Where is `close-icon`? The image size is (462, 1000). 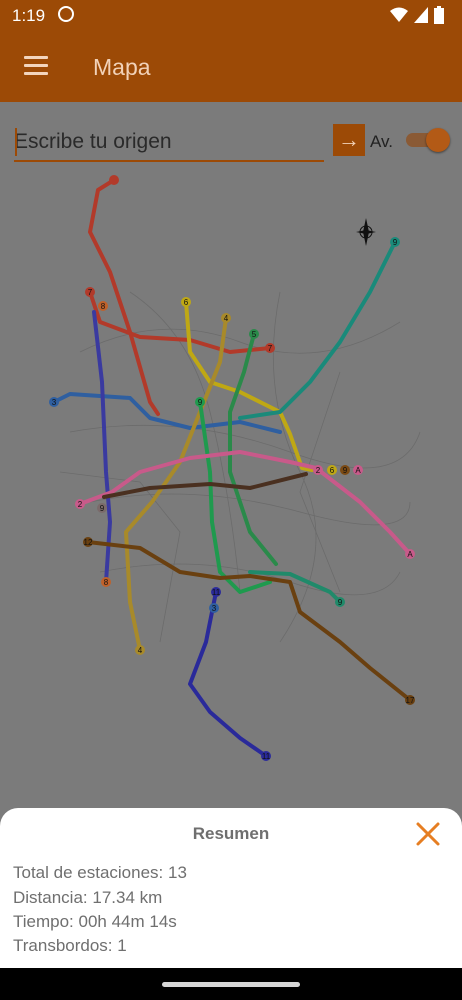 close-icon is located at coordinates (428, 834).